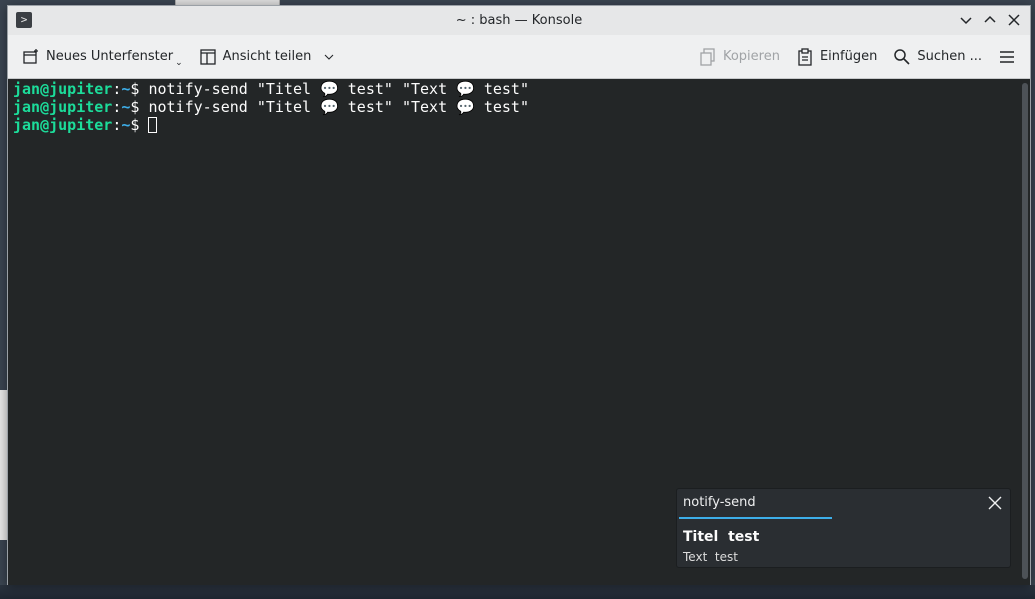 This screenshot has height=599, width=1035. I want to click on konsole-app-icon: >, so click(24, 20).